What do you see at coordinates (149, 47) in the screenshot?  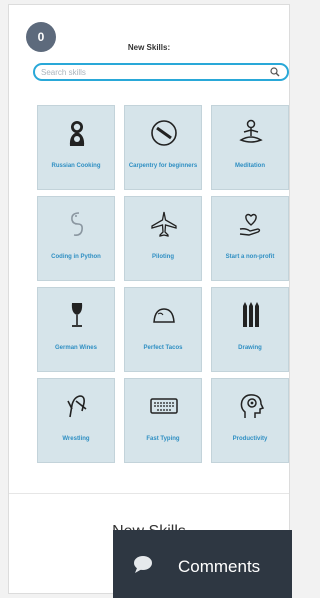 I see `page-title: New Skills:` at bounding box center [149, 47].